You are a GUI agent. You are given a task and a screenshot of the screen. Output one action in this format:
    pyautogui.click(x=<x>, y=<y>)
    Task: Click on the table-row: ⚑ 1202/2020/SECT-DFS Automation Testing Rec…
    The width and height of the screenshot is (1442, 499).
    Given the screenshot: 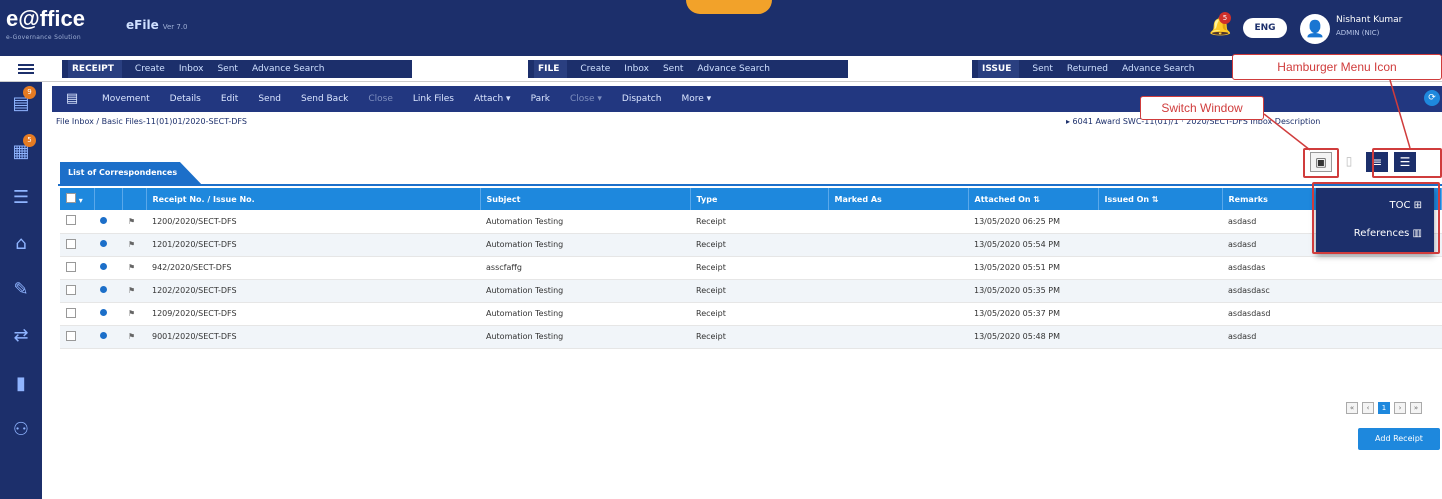 What is the action you would take?
    pyautogui.click(x=751, y=291)
    